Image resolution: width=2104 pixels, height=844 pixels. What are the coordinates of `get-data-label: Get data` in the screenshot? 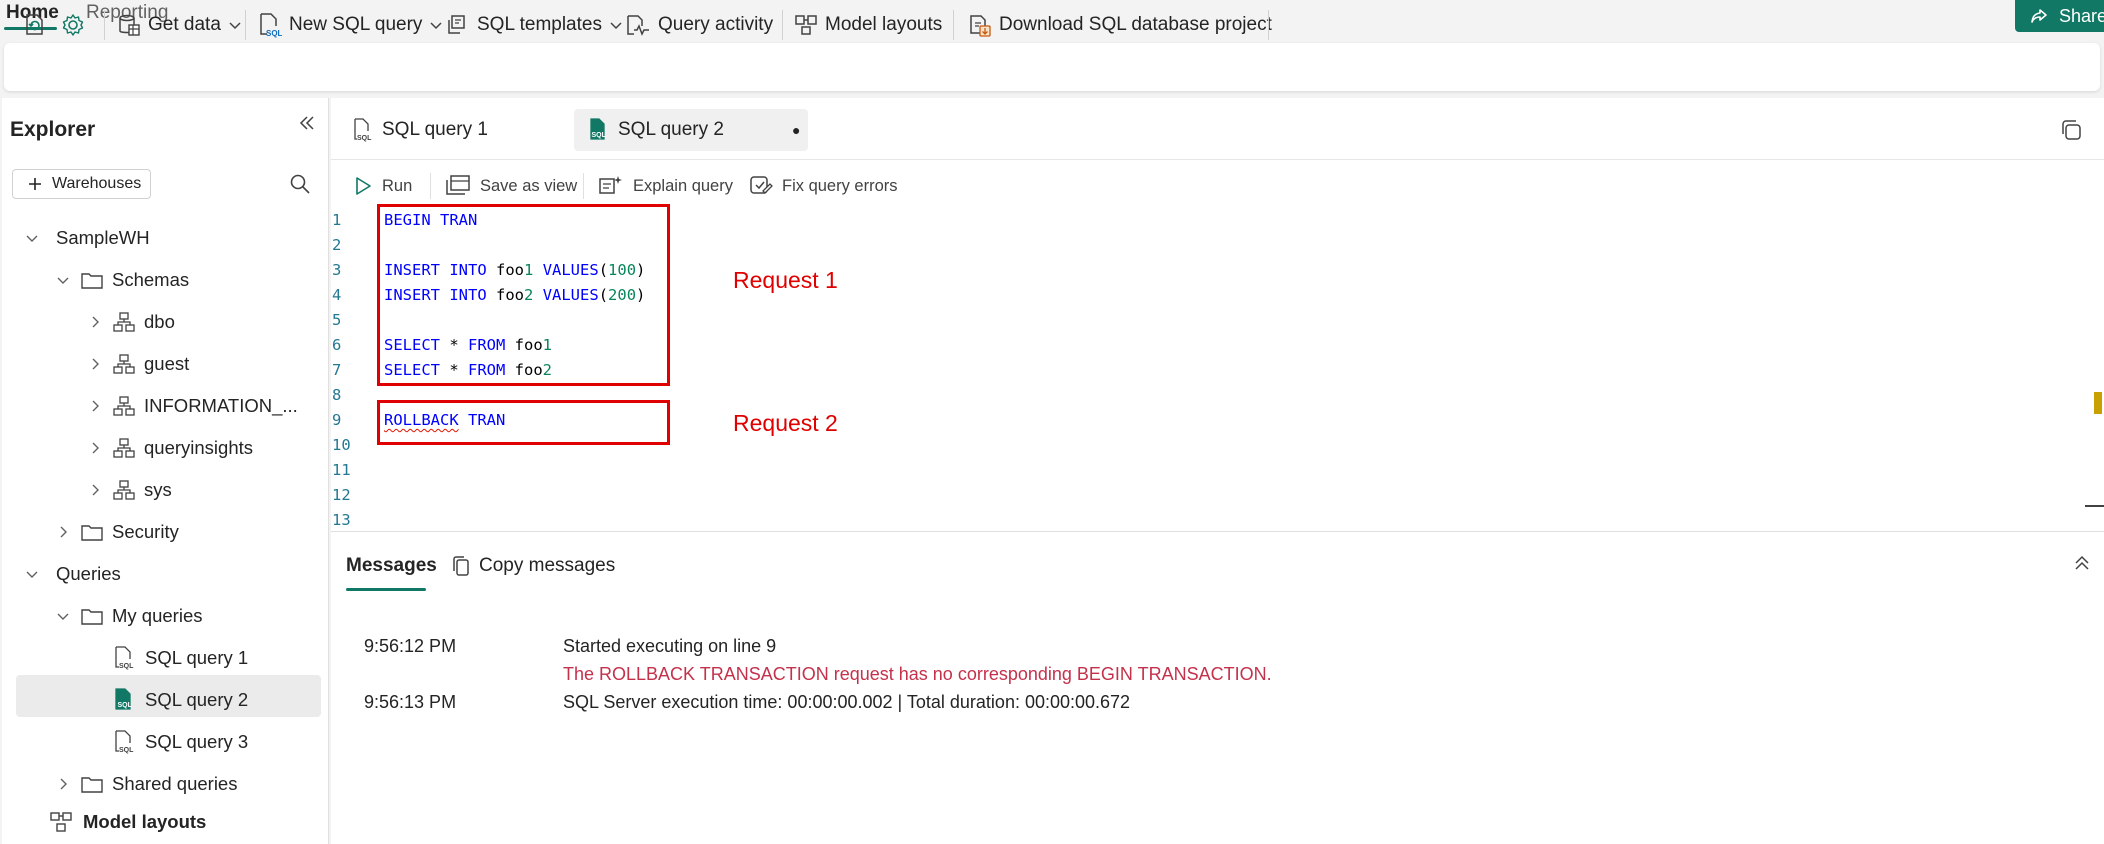 It's located at (184, 24).